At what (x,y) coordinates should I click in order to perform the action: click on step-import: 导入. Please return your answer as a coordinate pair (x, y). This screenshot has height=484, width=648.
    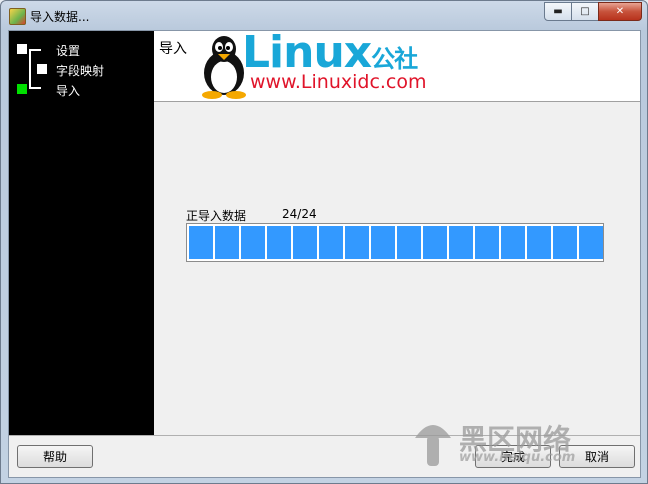
    Looking at the image, I should click on (68, 91).